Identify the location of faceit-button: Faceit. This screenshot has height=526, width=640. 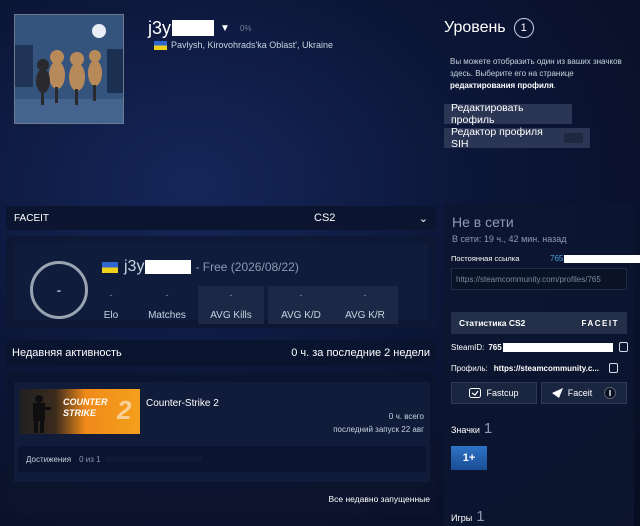
(584, 393).